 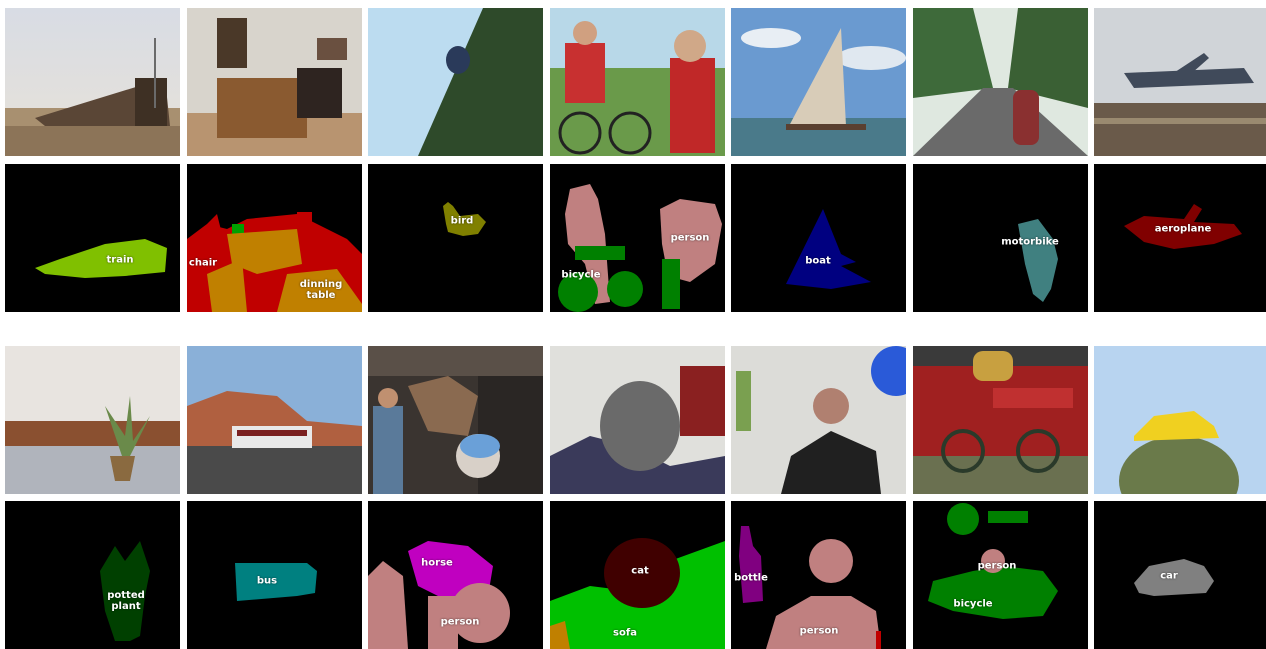 I want to click on cat-label: cat, so click(x=640, y=571).